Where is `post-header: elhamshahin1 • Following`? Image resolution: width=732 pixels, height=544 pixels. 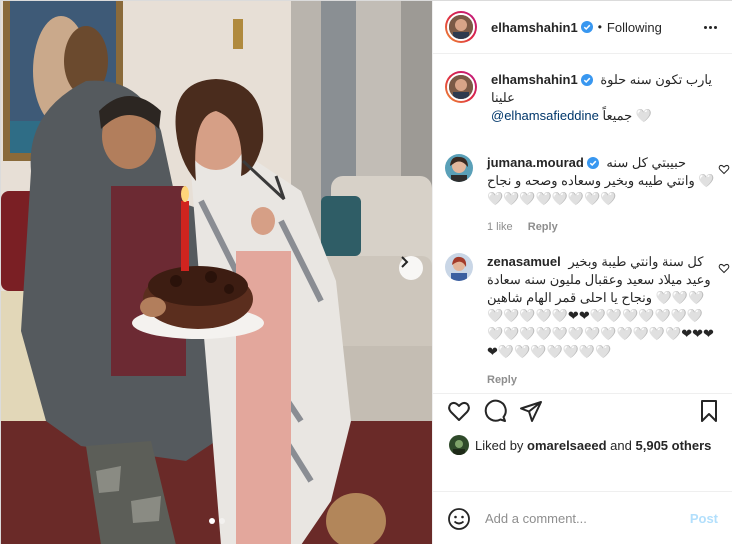 post-header: elhamshahin1 • Following is located at coordinates (582, 27).